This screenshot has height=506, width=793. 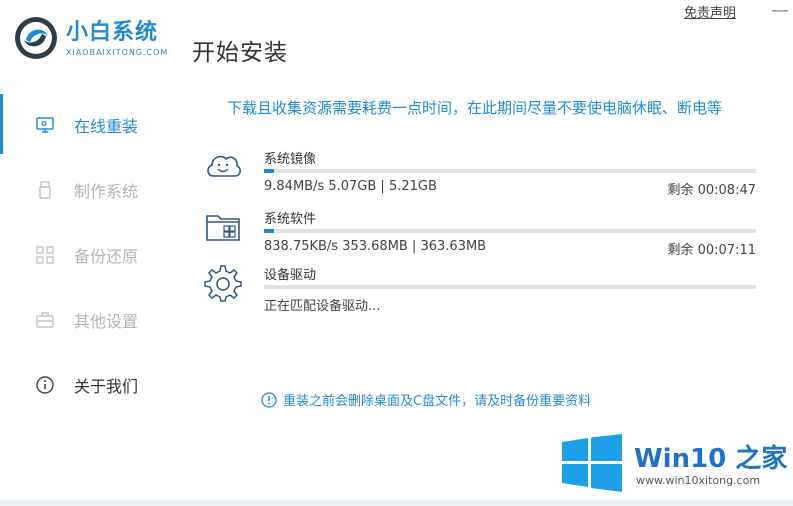 I want to click on warning-info-icon, so click(x=269, y=399).